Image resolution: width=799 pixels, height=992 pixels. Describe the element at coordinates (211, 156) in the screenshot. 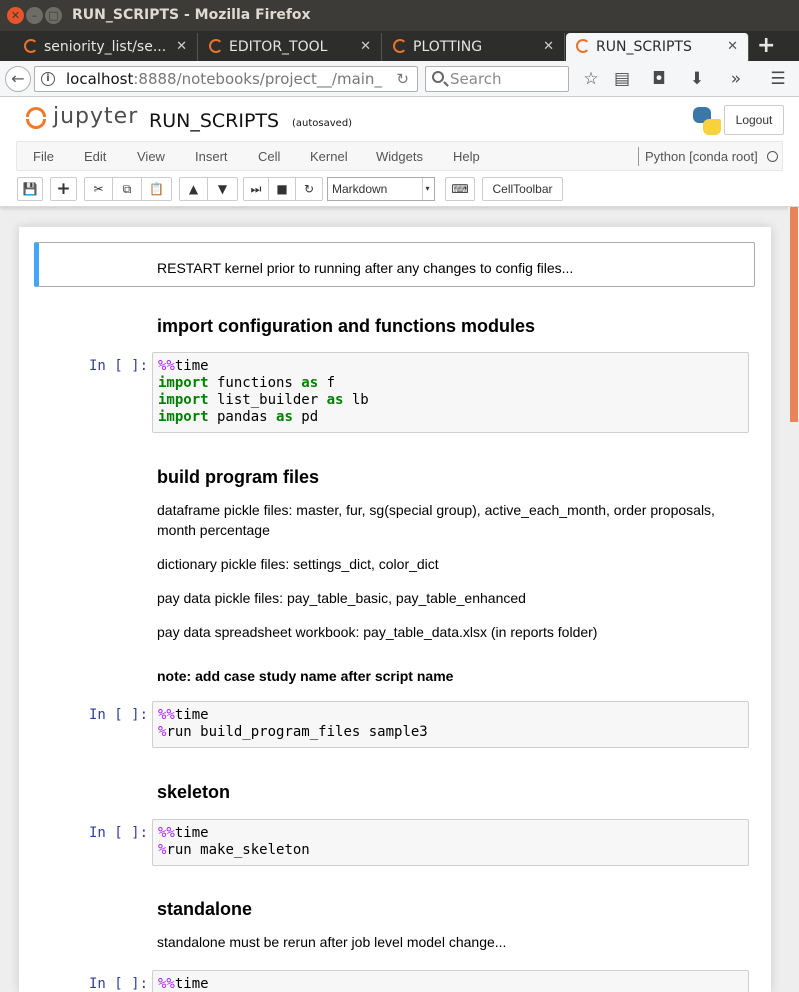

I see `menu-insert: Insert` at that location.